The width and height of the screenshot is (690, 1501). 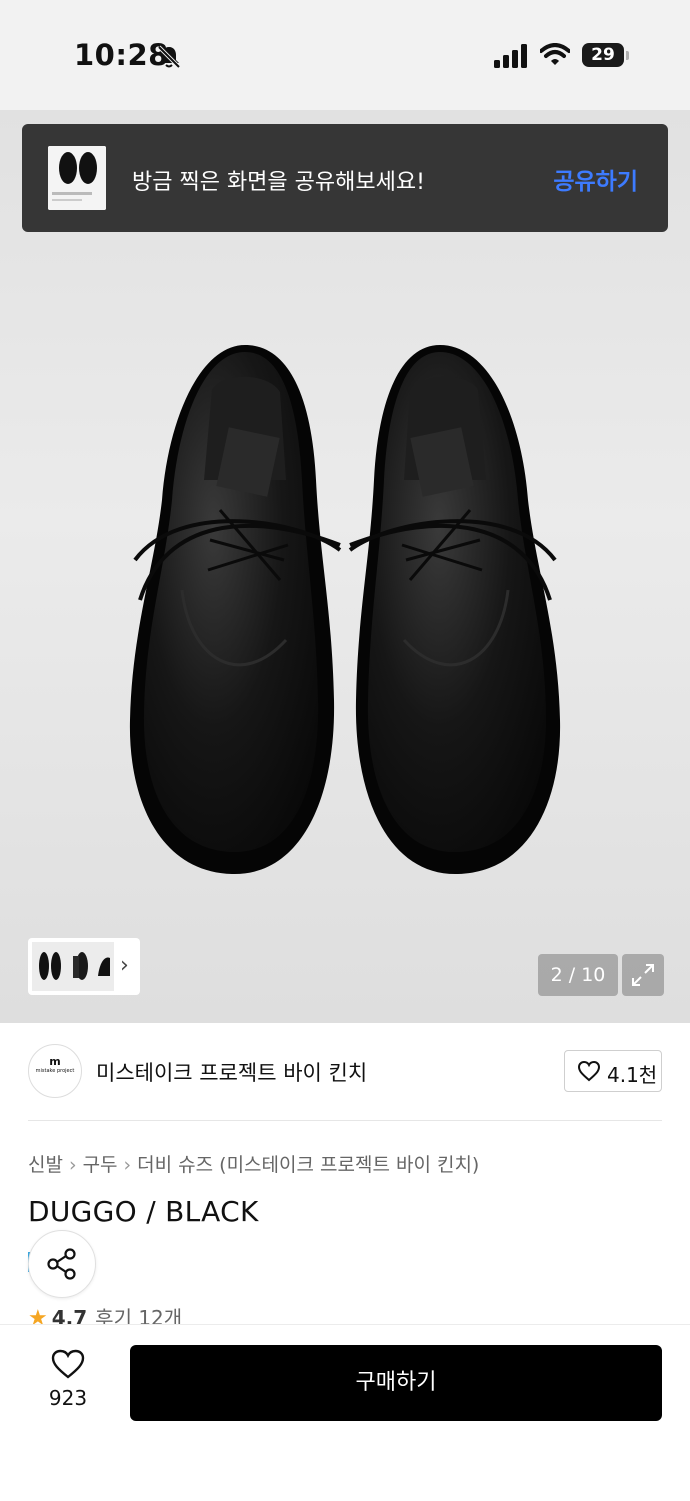 I want to click on share-icon, so click(x=61, y=1264).